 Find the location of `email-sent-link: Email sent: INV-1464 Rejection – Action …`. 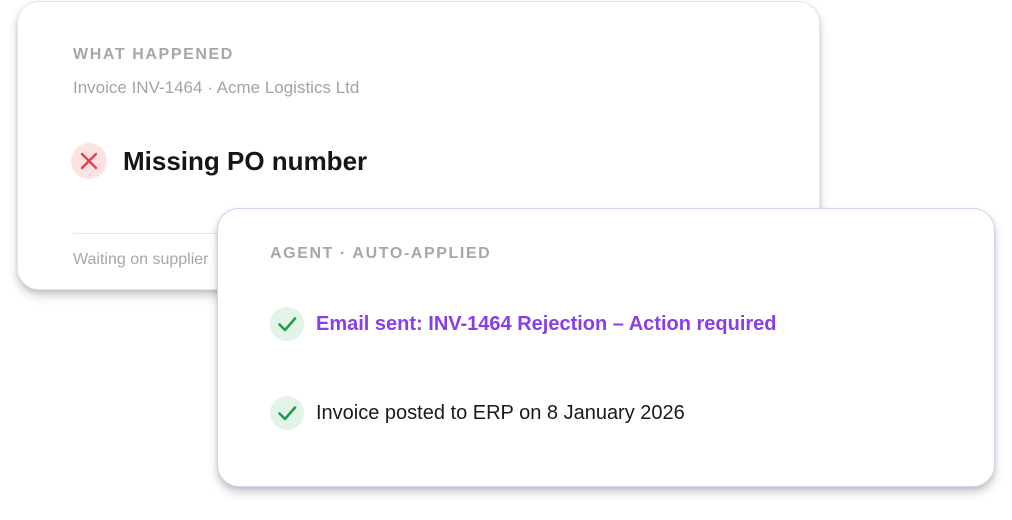

email-sent-link: Email sent: INV-1464 Rejection – Action … is located at coordinates (546, 324).